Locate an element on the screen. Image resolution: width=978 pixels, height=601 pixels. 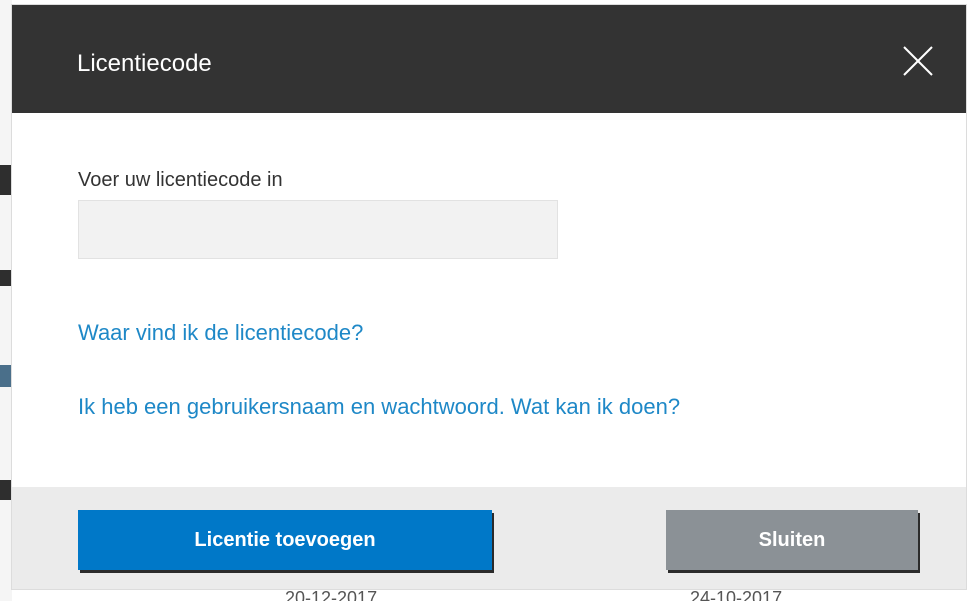
license-code-input is located at coordinates (318, 229).